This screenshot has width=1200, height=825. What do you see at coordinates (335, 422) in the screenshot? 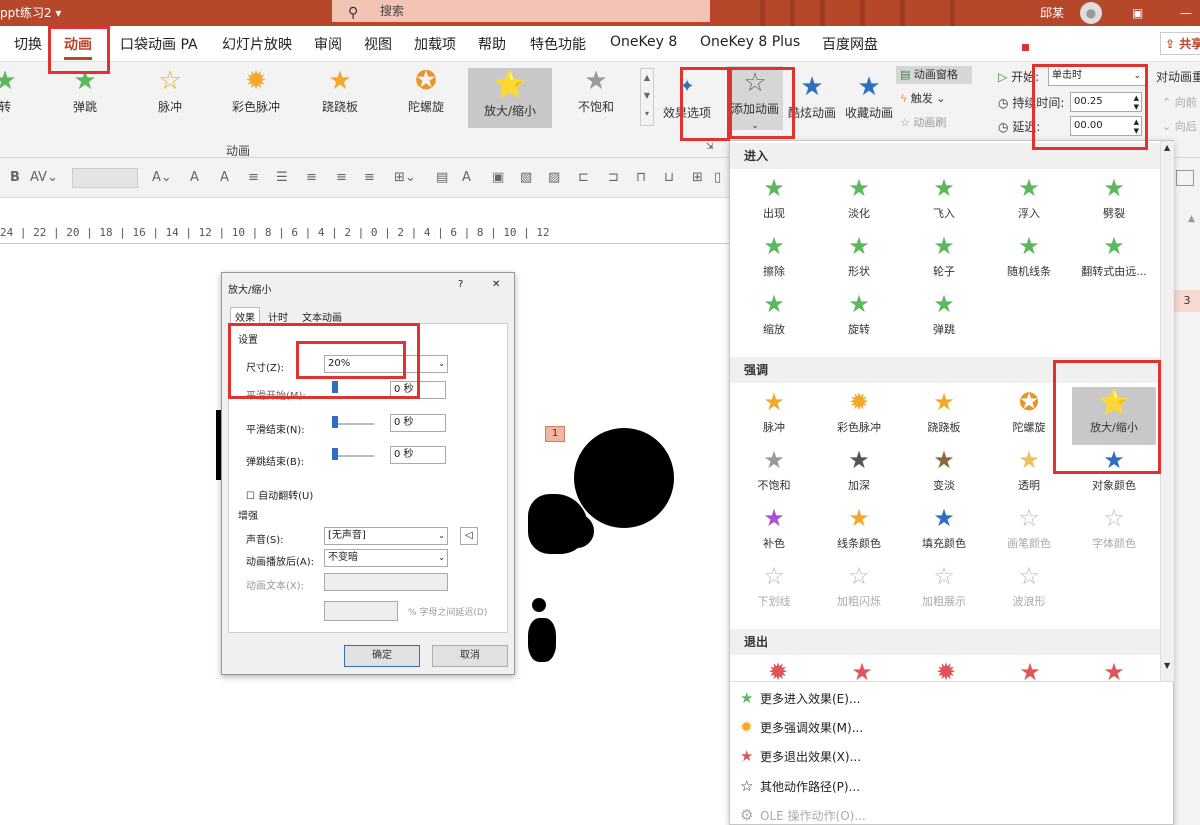
I see `smooth-end-slider` at bounding box center [335, 422].